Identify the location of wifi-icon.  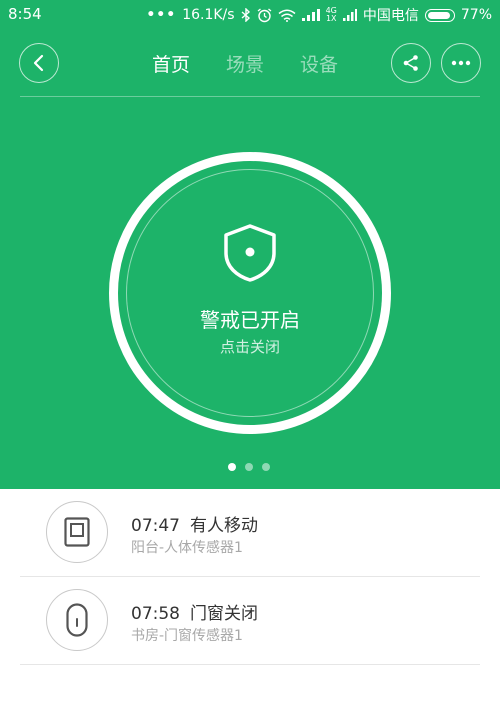
(287, 15).